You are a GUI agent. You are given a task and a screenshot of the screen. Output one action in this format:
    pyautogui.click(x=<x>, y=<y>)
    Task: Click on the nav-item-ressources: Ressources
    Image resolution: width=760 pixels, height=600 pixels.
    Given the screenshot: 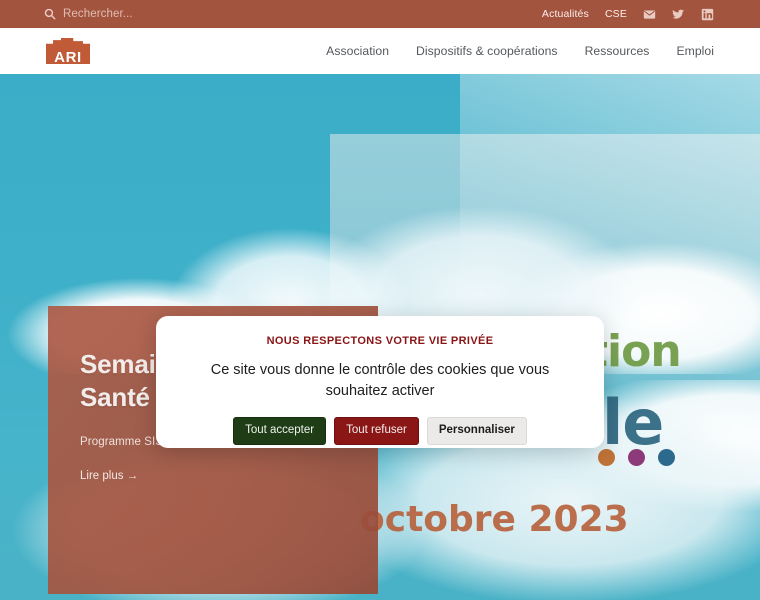 What is the action you would take?
    pyautogui.click(x=617, y=51)
    